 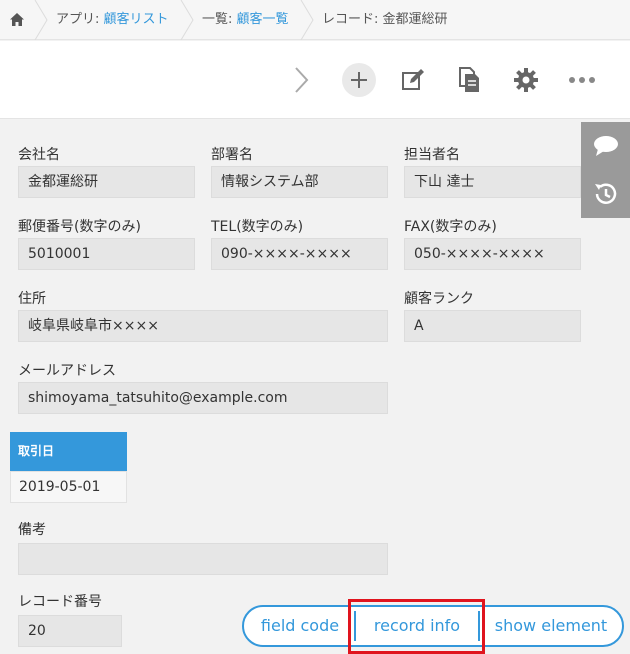 I want to click on plus-icon, so click(x=359, y=80).